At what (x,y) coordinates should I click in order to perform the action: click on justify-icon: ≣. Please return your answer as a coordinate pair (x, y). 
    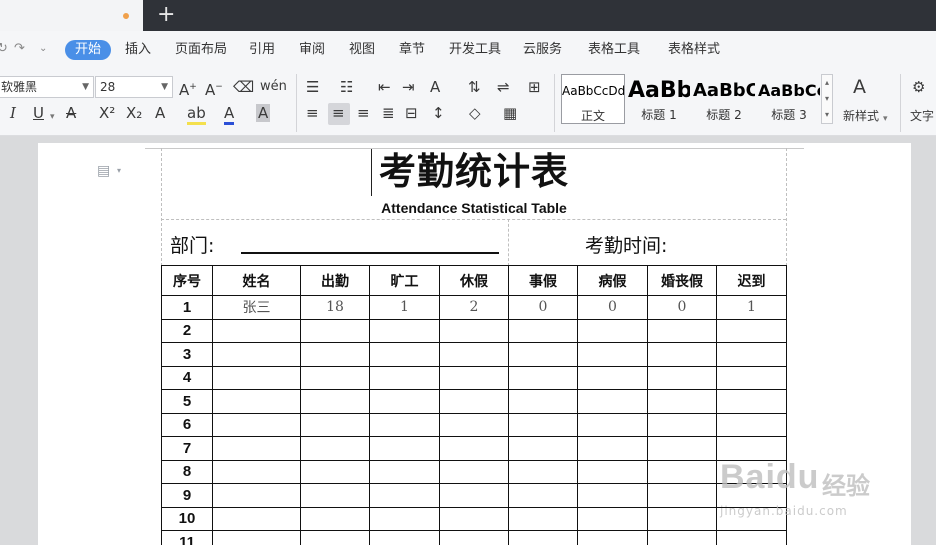
    Looking at the image, I should click on (388, 113).